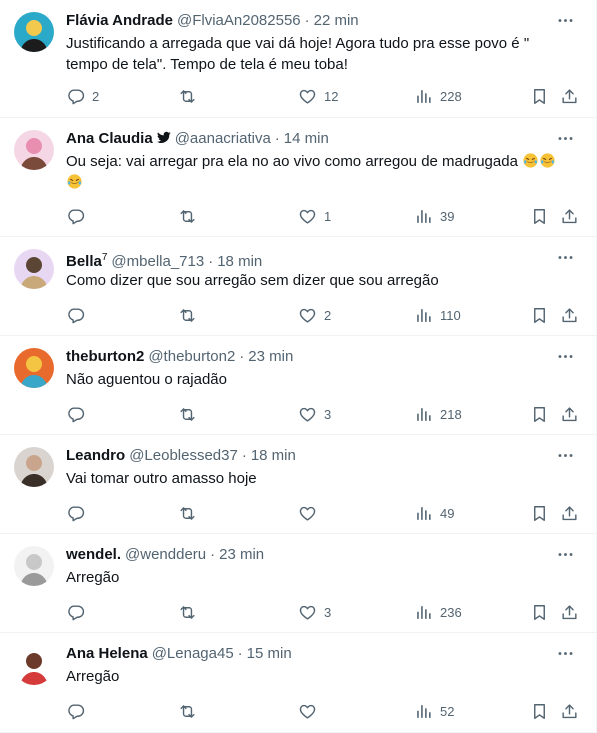  I want to click on like-button: 2, so click(314, 315).